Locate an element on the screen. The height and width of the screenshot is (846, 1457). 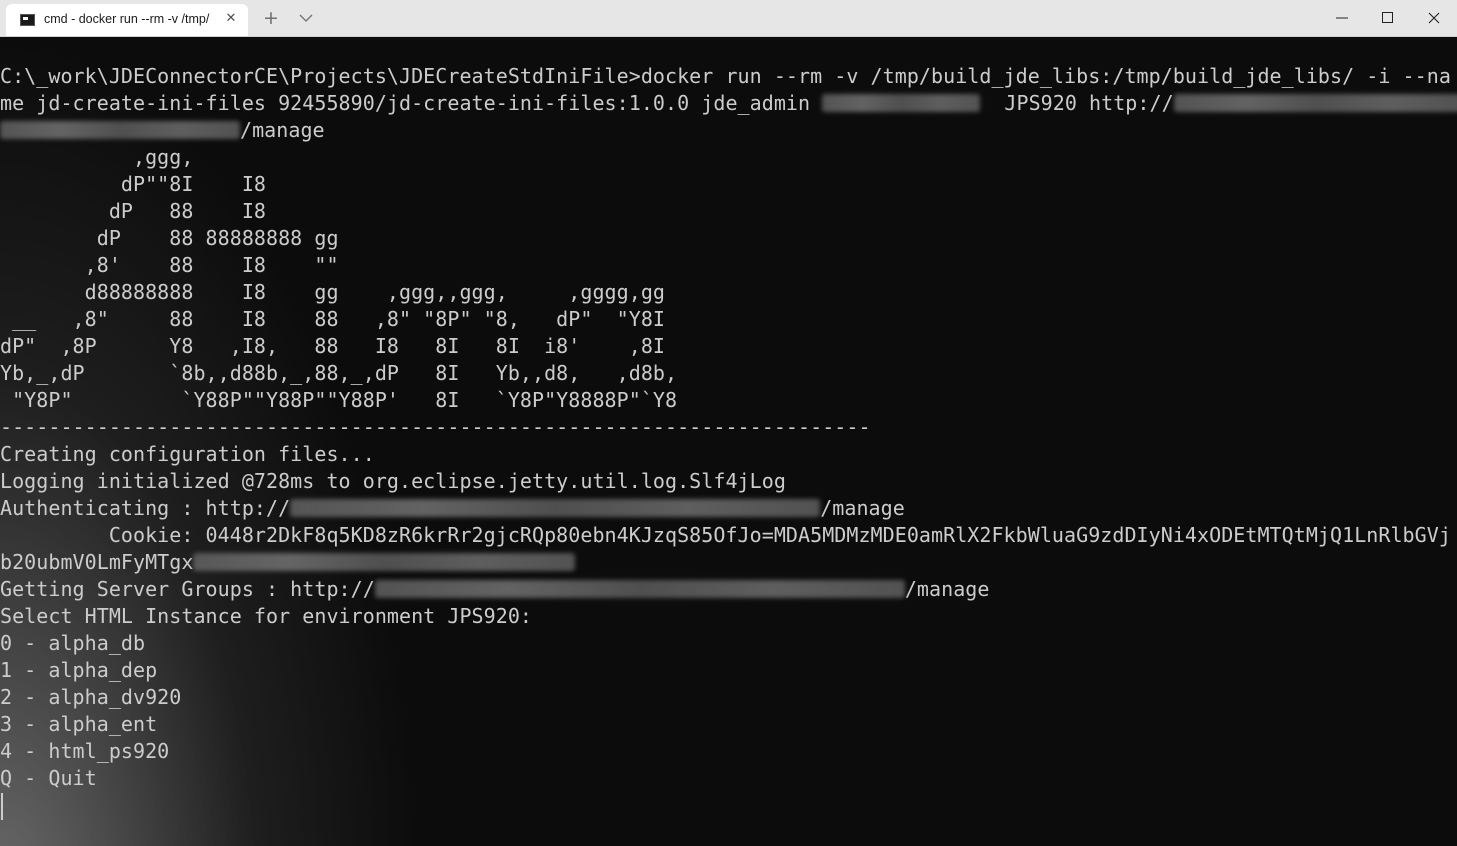
menu-option: 3 - alpha_ent is located at coordinates (79, 724).